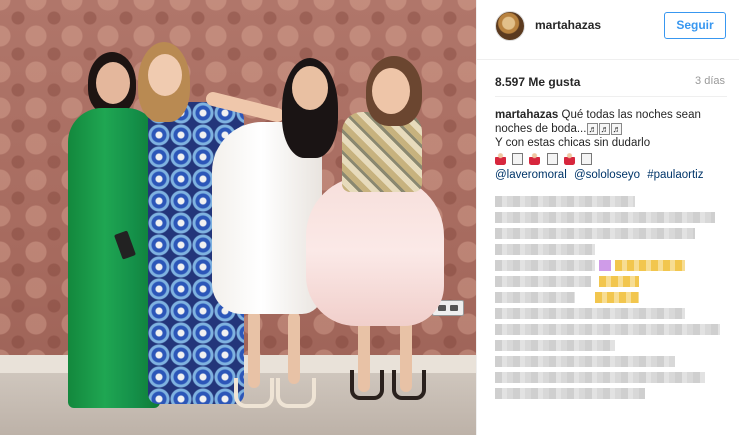  I want to click on mention-link: @sololoseyo, so click(607, 175).